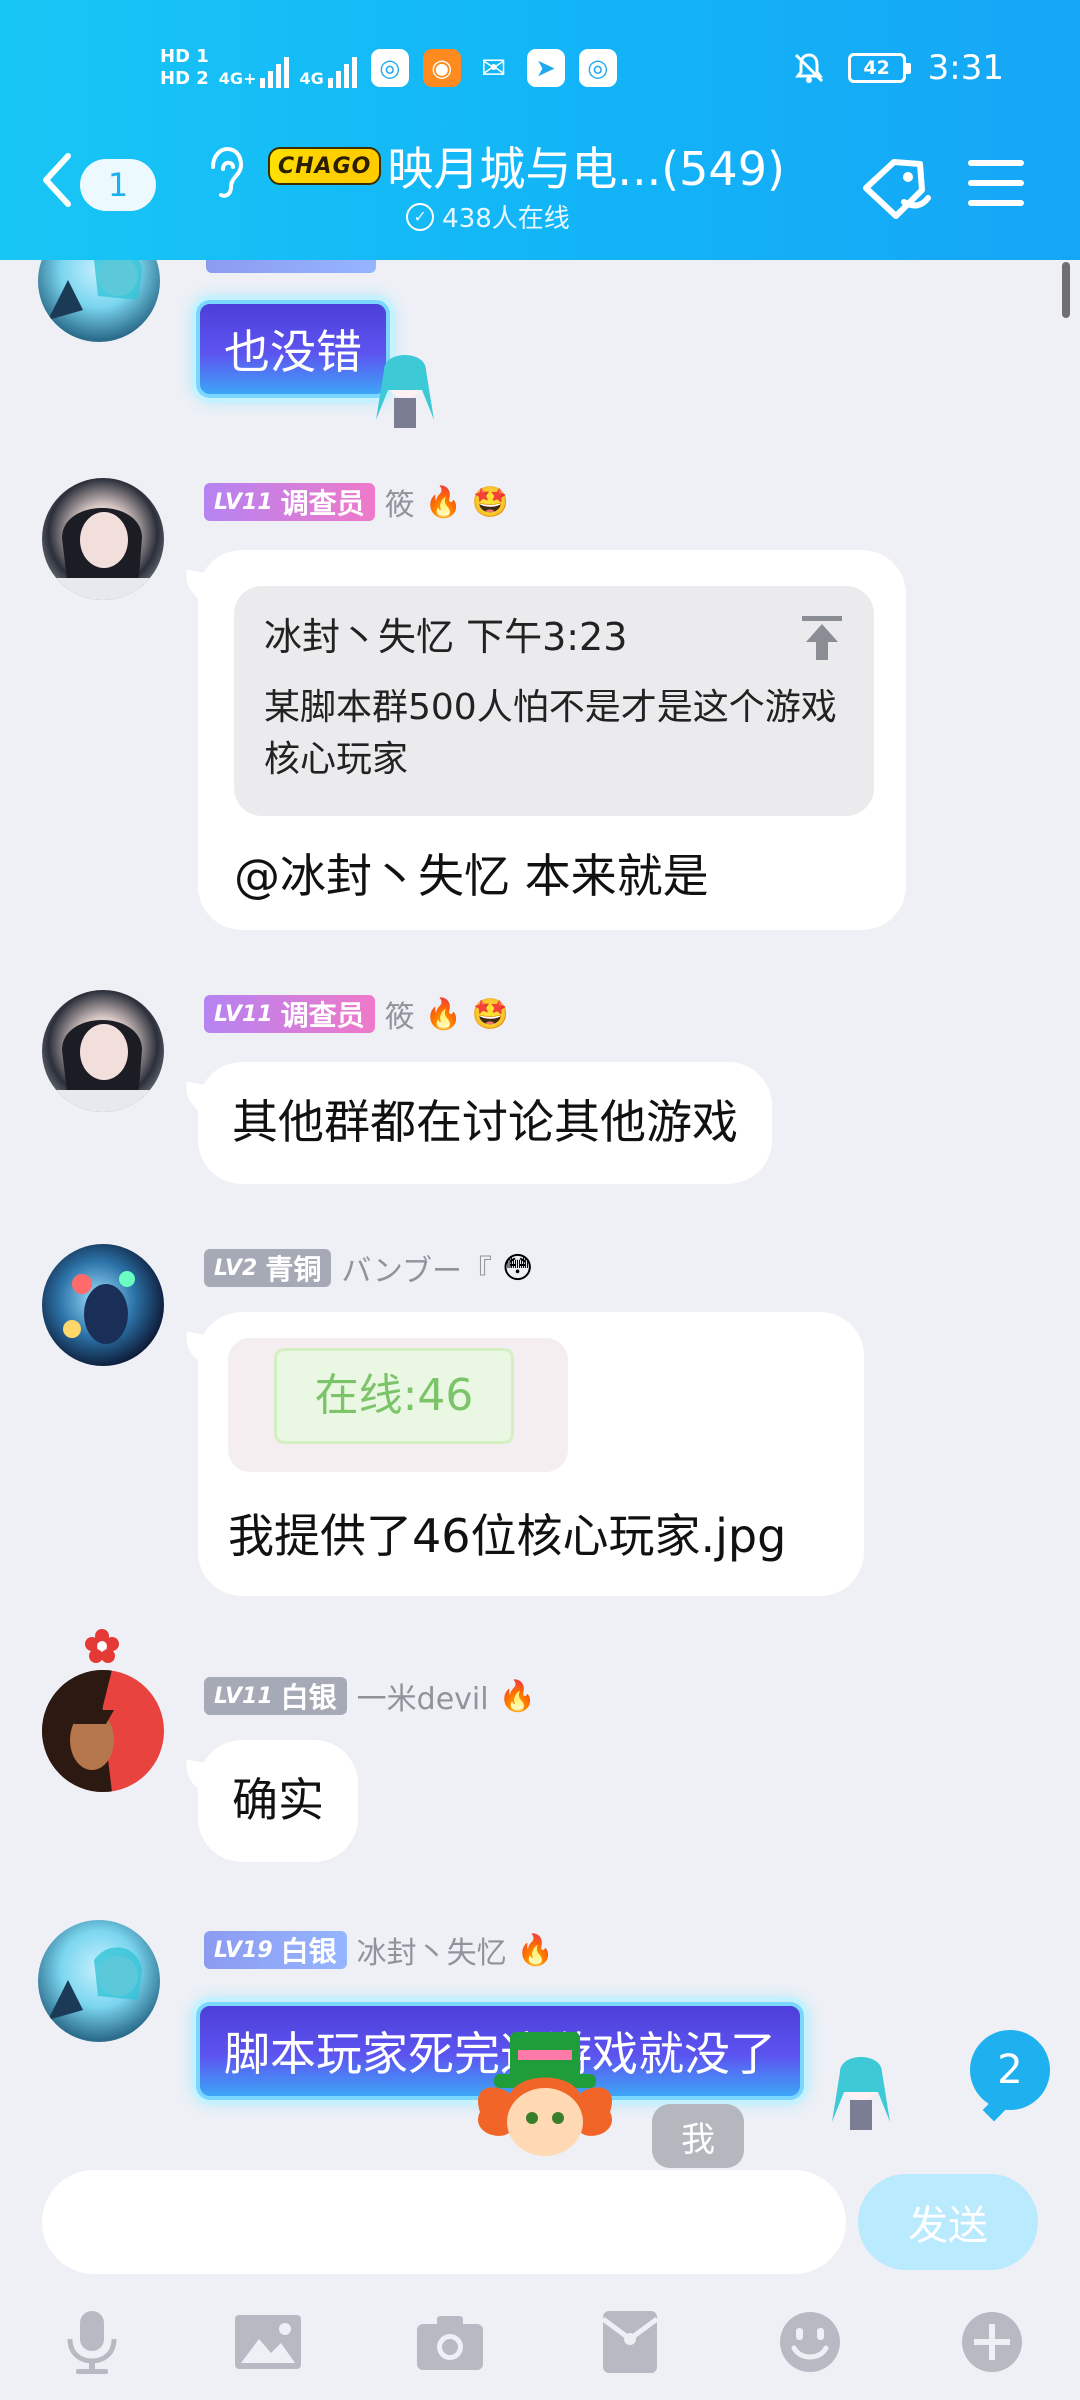  What do you see at coordinates (876, 68) in the screenshot?
I see `battery-level: 42` at bounding box center [876, 68].